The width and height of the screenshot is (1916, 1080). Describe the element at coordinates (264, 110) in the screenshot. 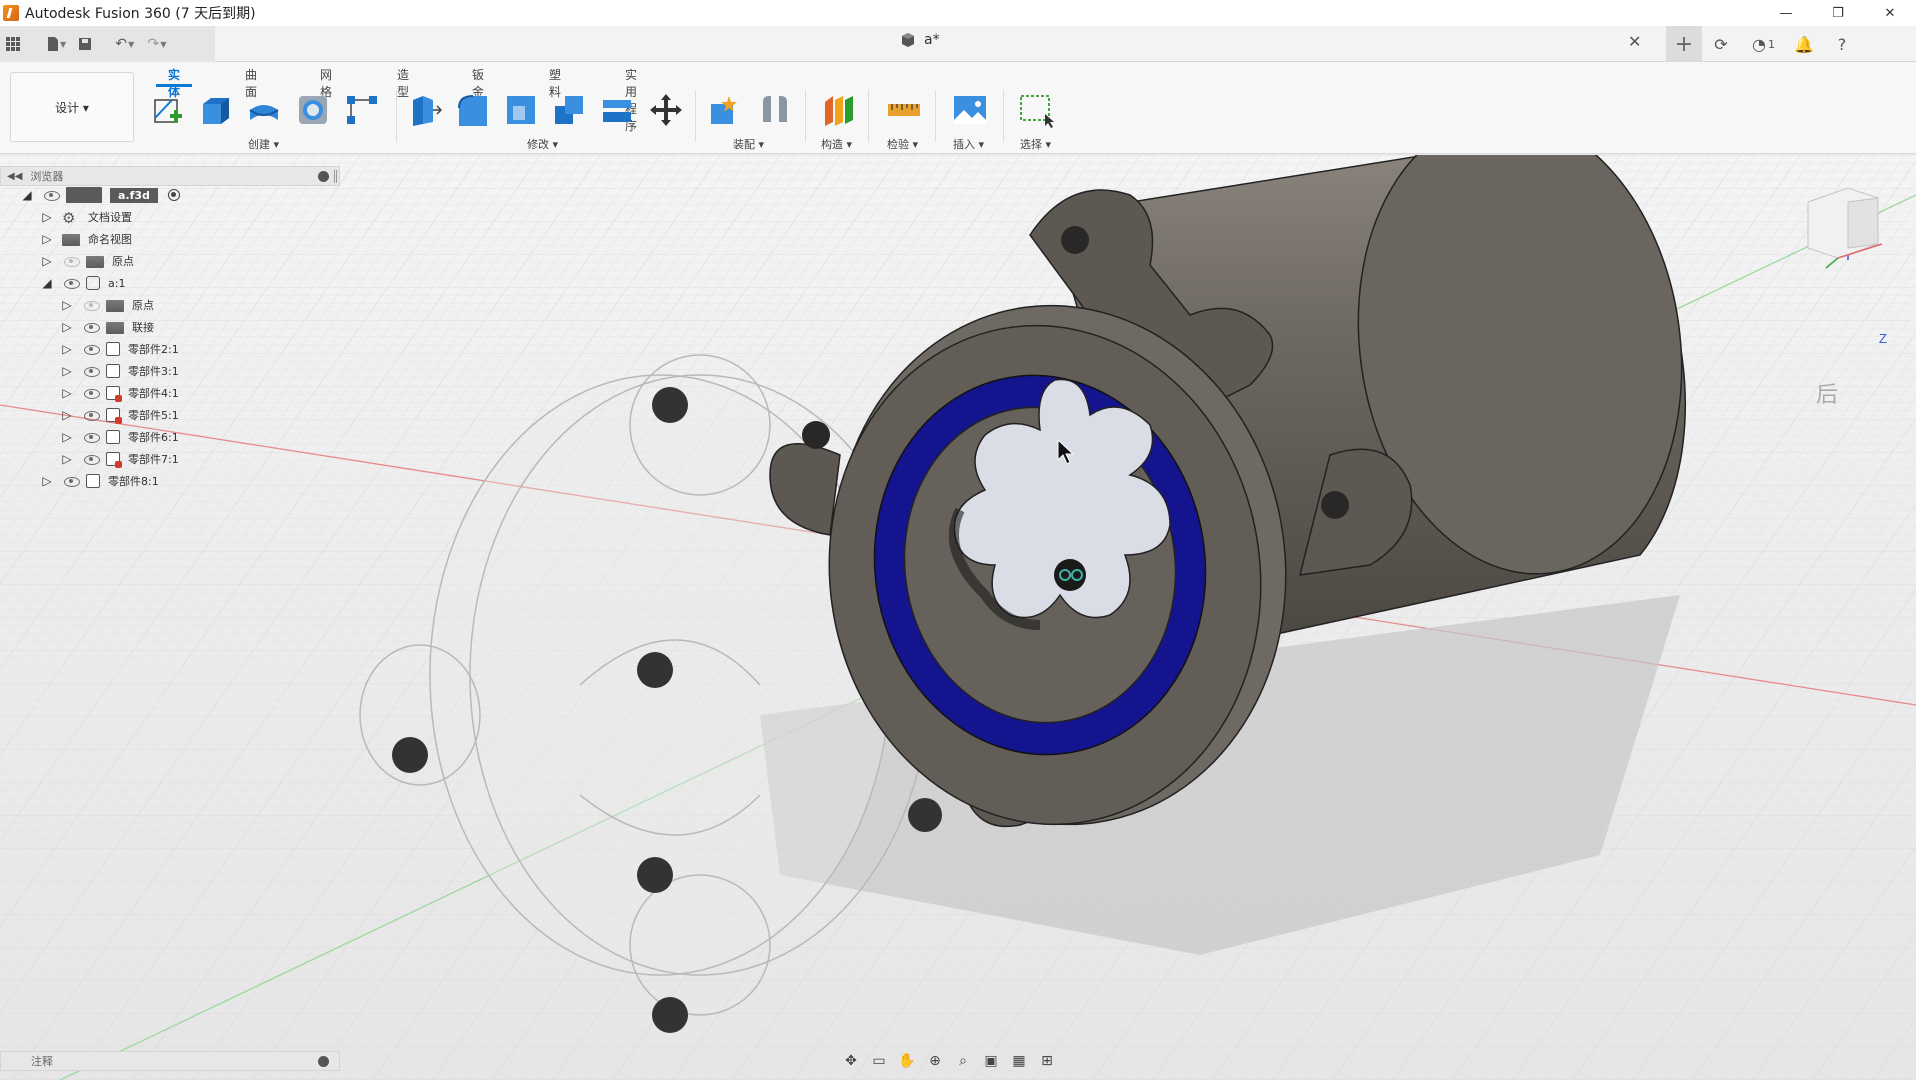

I see `revolve-icon` at that location.